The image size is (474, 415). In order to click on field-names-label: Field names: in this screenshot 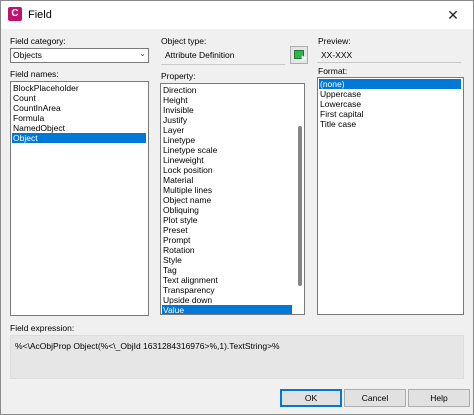, I will do `click(34, 74)`.